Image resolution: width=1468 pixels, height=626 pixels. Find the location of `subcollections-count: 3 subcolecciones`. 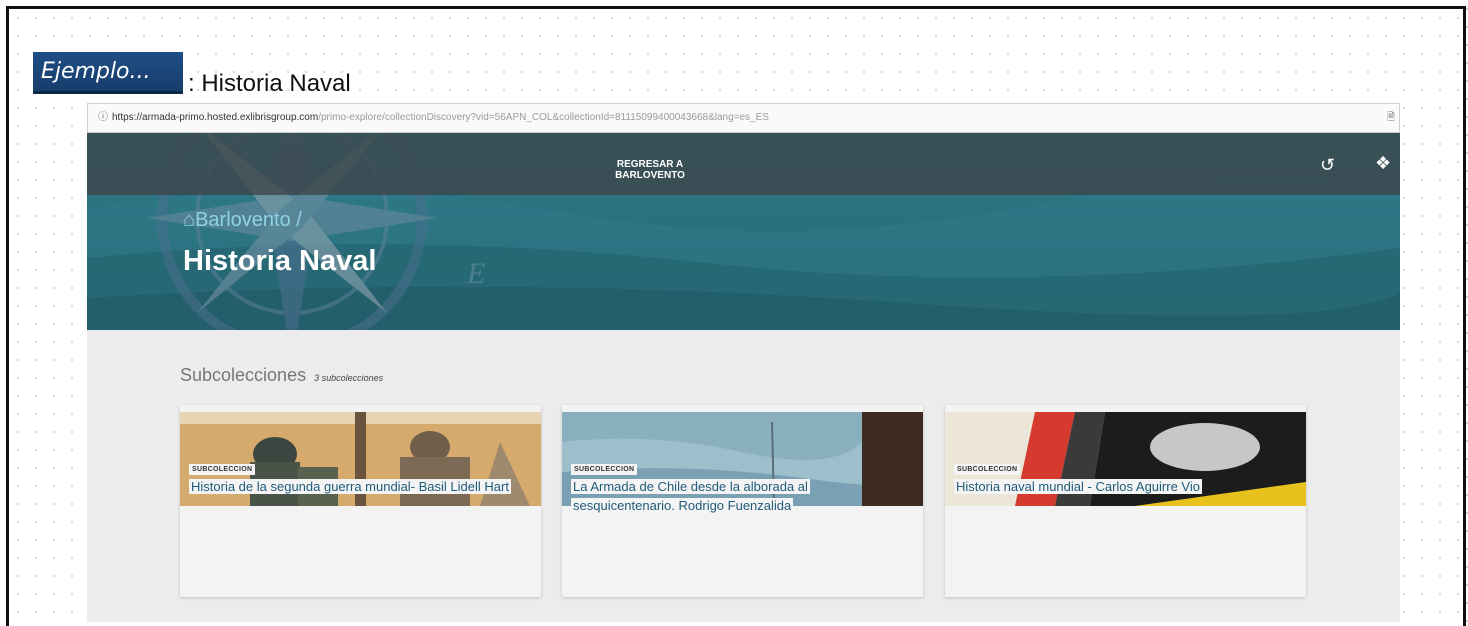

subcollections-count: 3 subcolecciones is located at coordinates (349, 378).